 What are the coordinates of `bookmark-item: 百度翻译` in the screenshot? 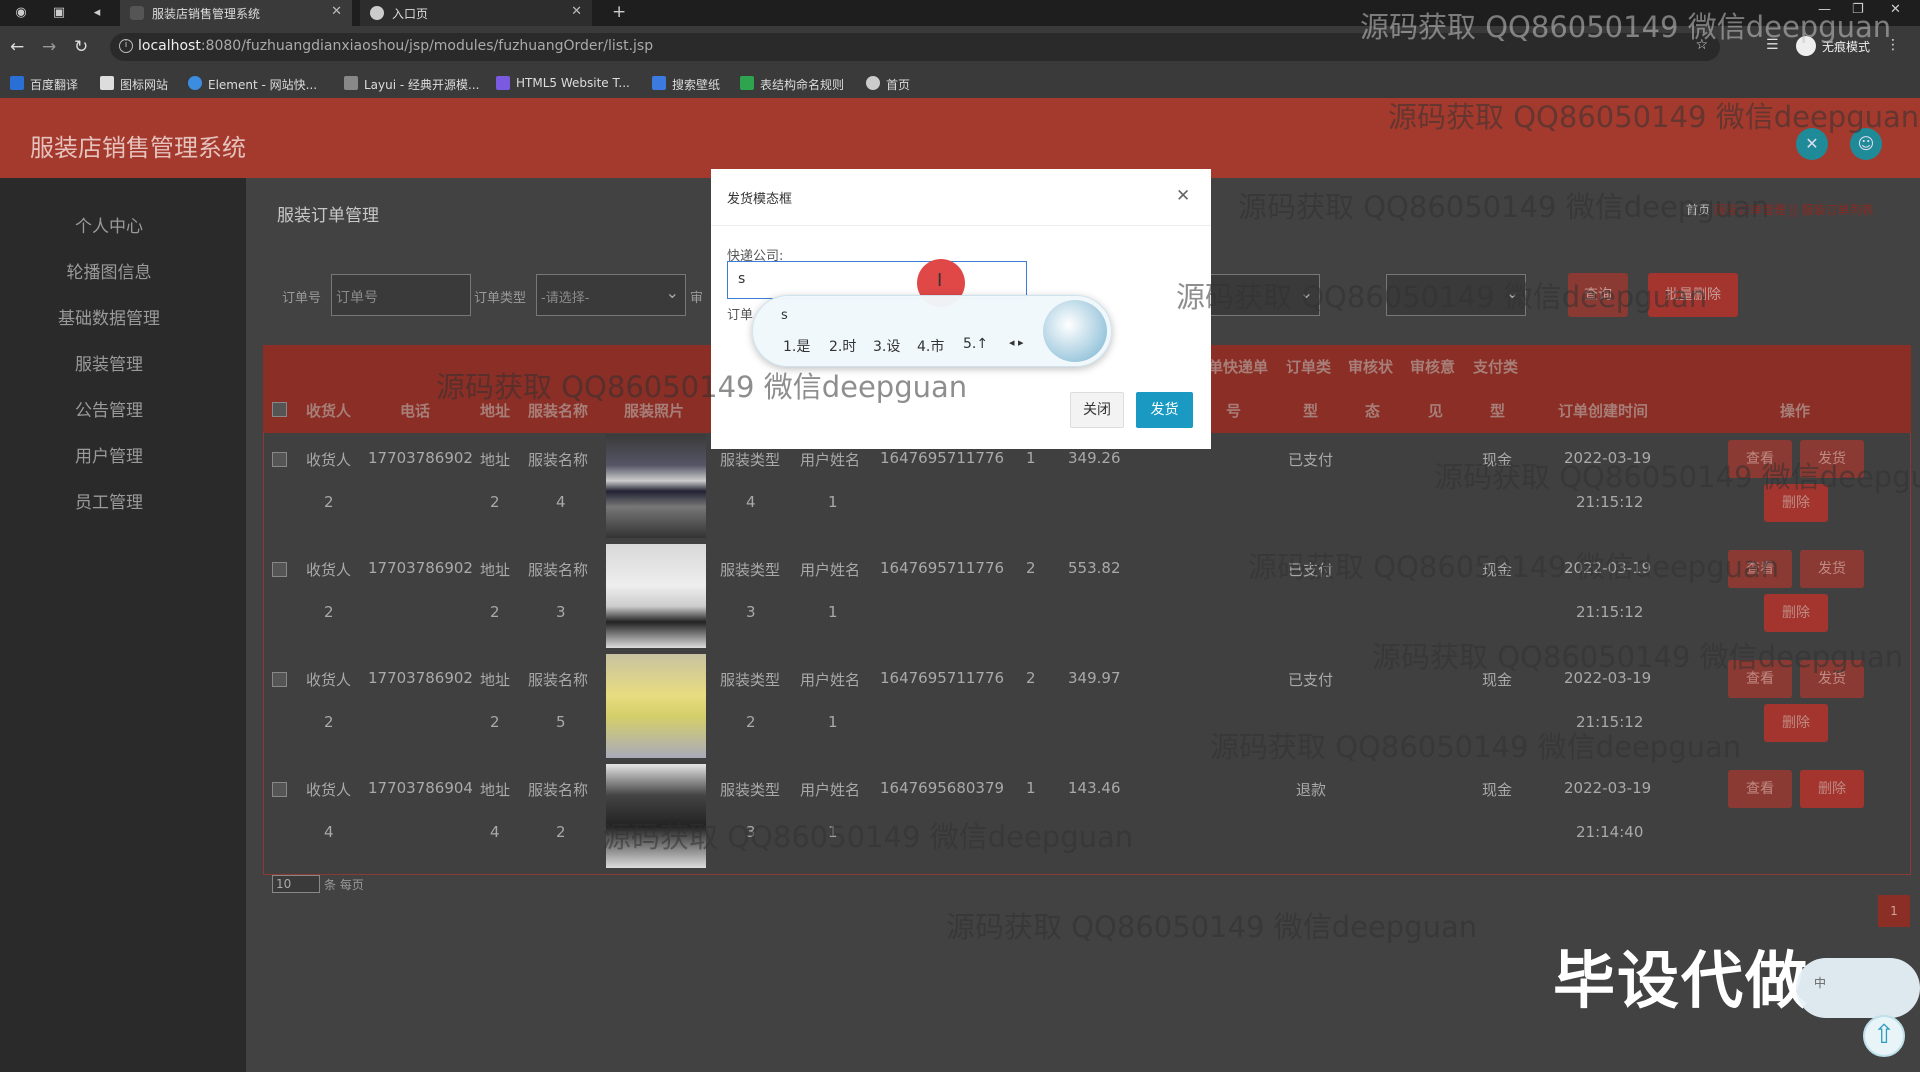 It's located at (44, 84).